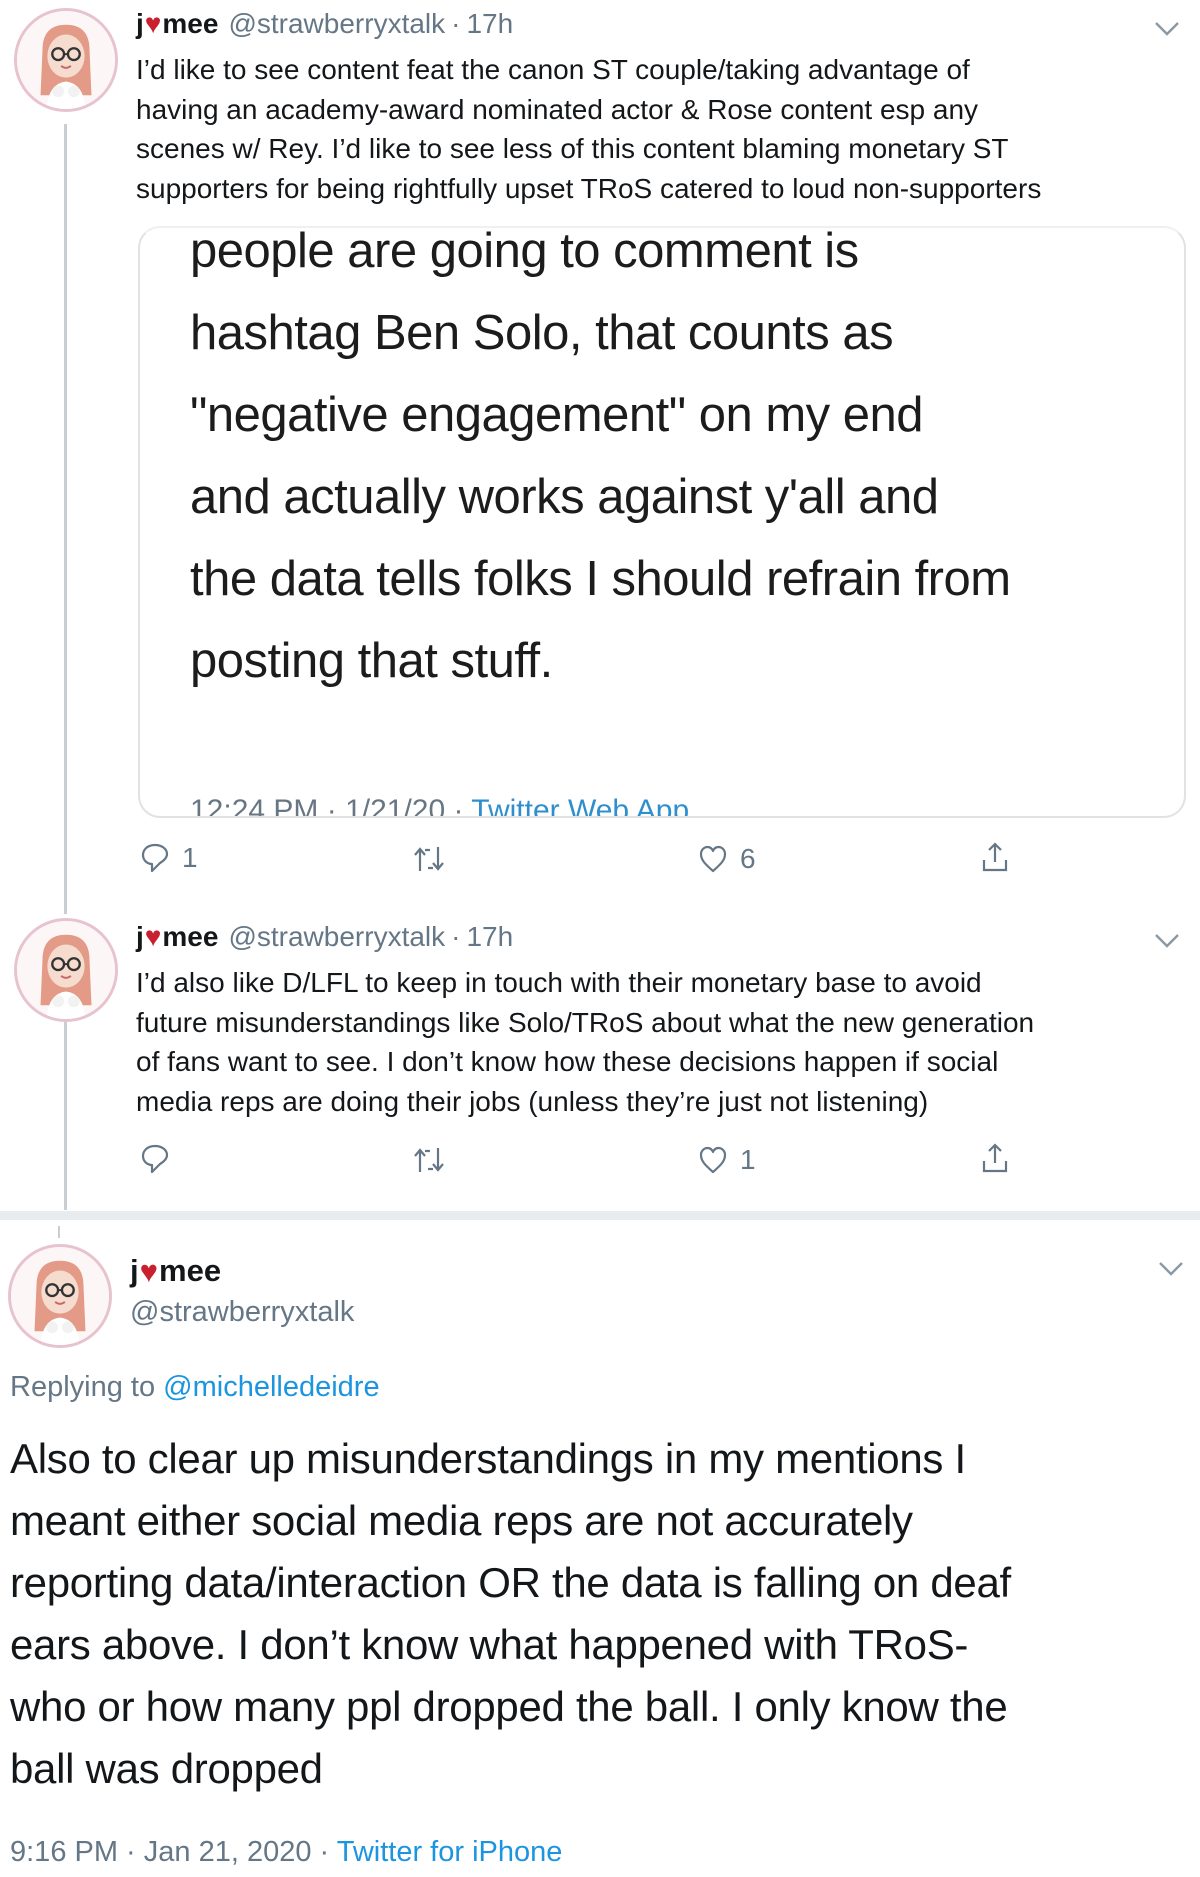  Describe the element at coordinates (450, 1852) in the screenshot. I see `tweet-source: Twitter for iPhone` at that location.